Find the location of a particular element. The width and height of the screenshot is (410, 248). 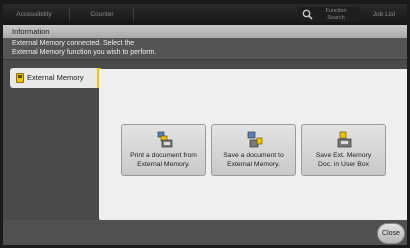

function-search-label: Function Search is located at coordinates (336, 14).